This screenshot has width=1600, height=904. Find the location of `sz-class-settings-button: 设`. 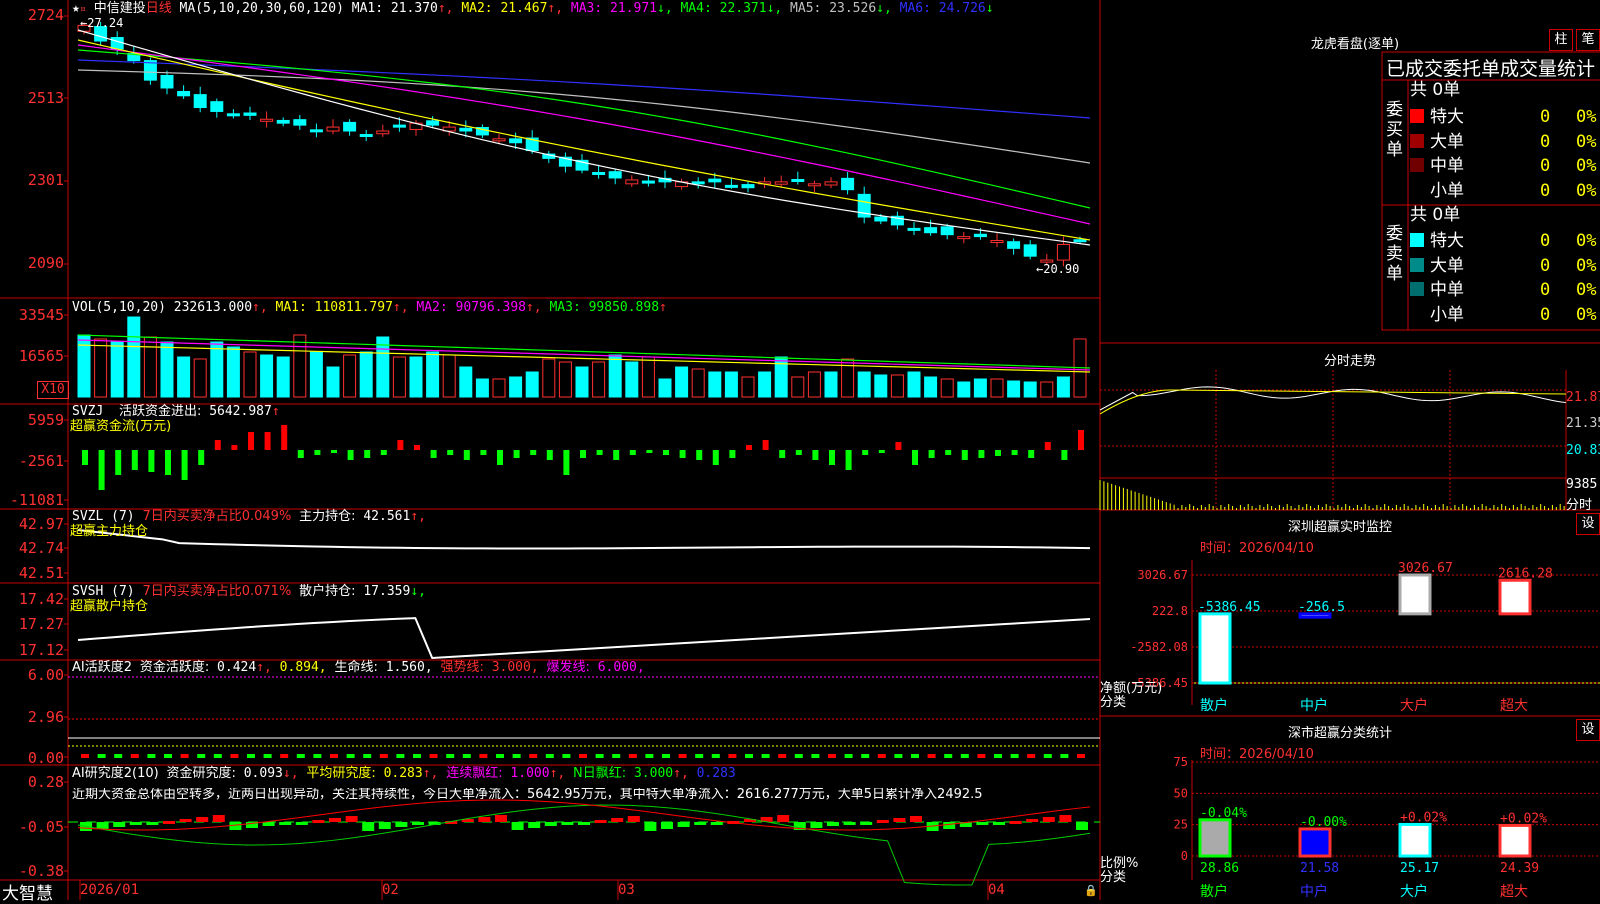

sz-class-settings-button: 设 is located at coordinates (1588, 730).